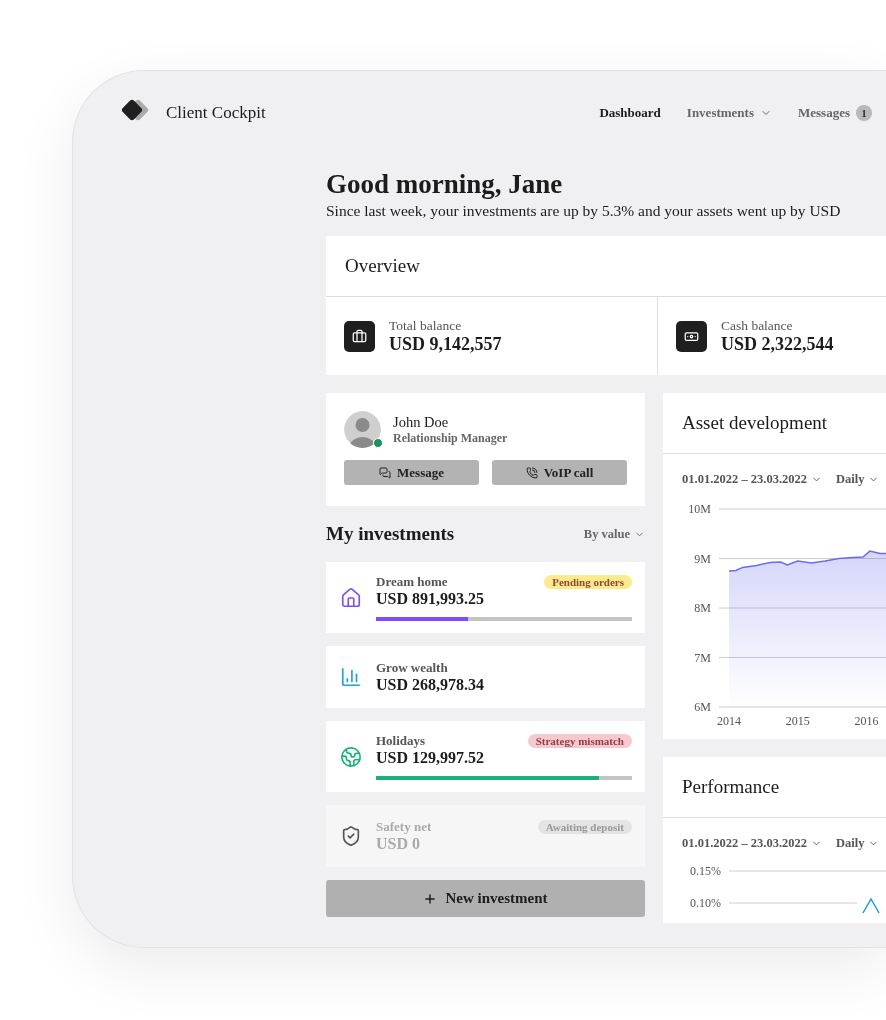 This screenshot has height=1020, width=886. I want to click on investment-name: Dream home, so click(412, 582).